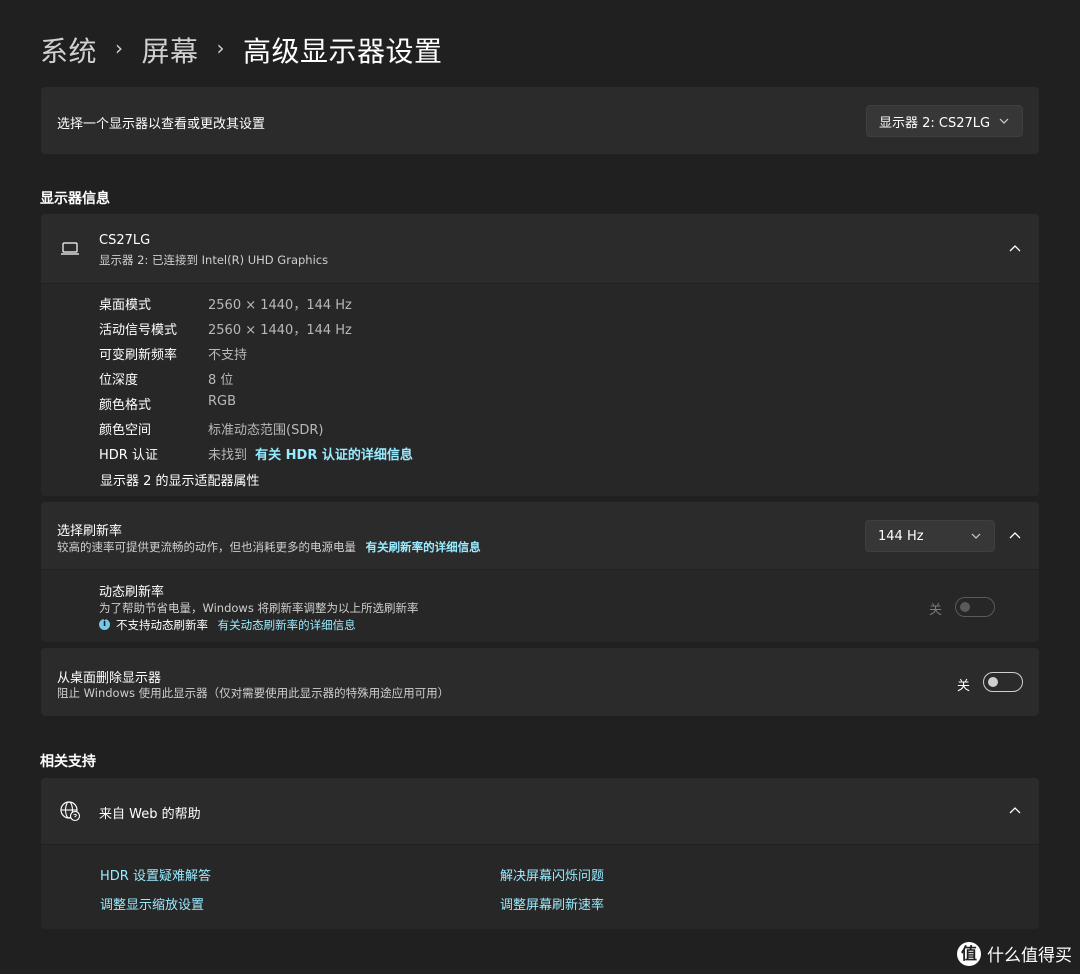  What do you see at coordinates (423, 547) in the screenshot?
I see `refresh-rate-details-link: 有关刷新率的详细信息` at bounding box center [423, 547].